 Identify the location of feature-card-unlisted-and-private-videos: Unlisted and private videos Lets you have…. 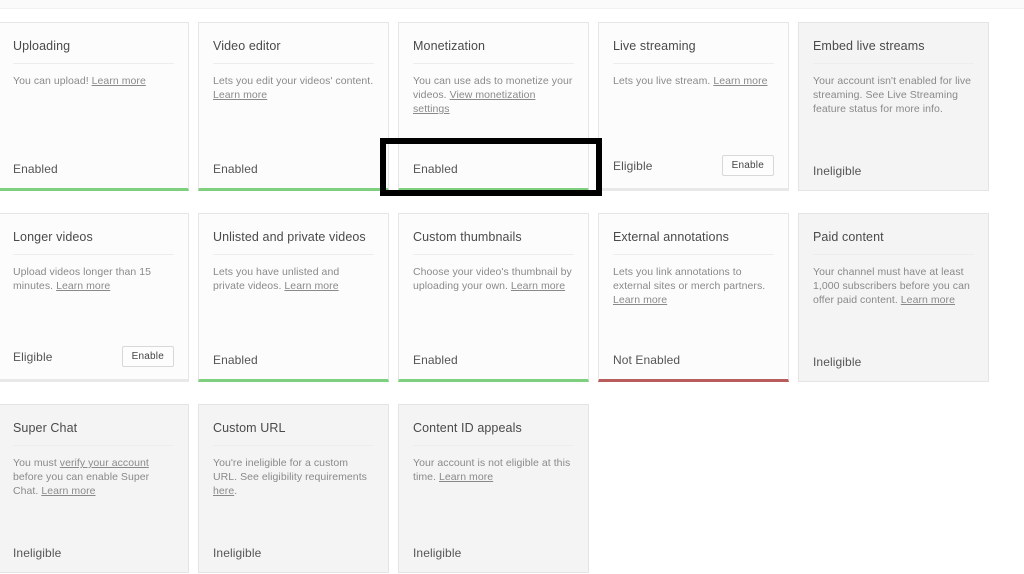
(293, 297).